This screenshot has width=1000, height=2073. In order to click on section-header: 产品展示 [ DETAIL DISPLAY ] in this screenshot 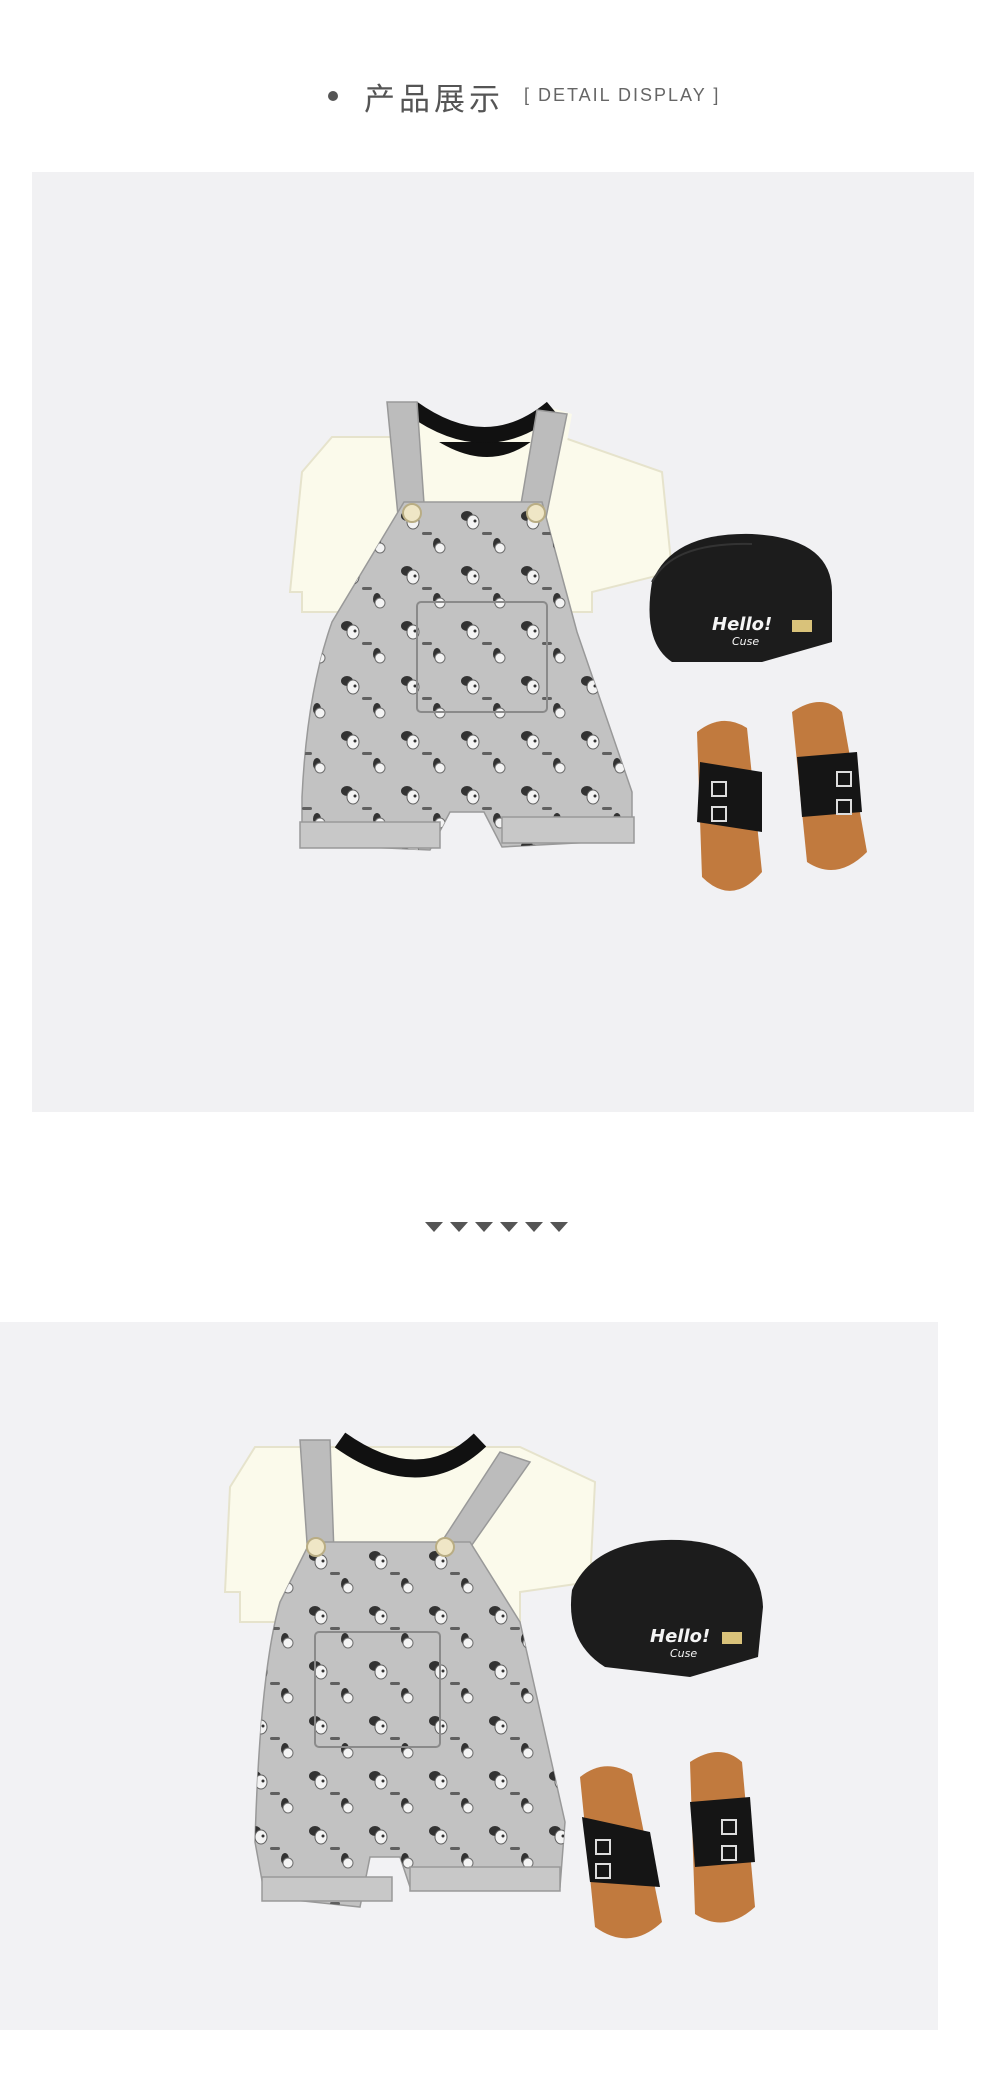, I will do `click(500, 95)`.